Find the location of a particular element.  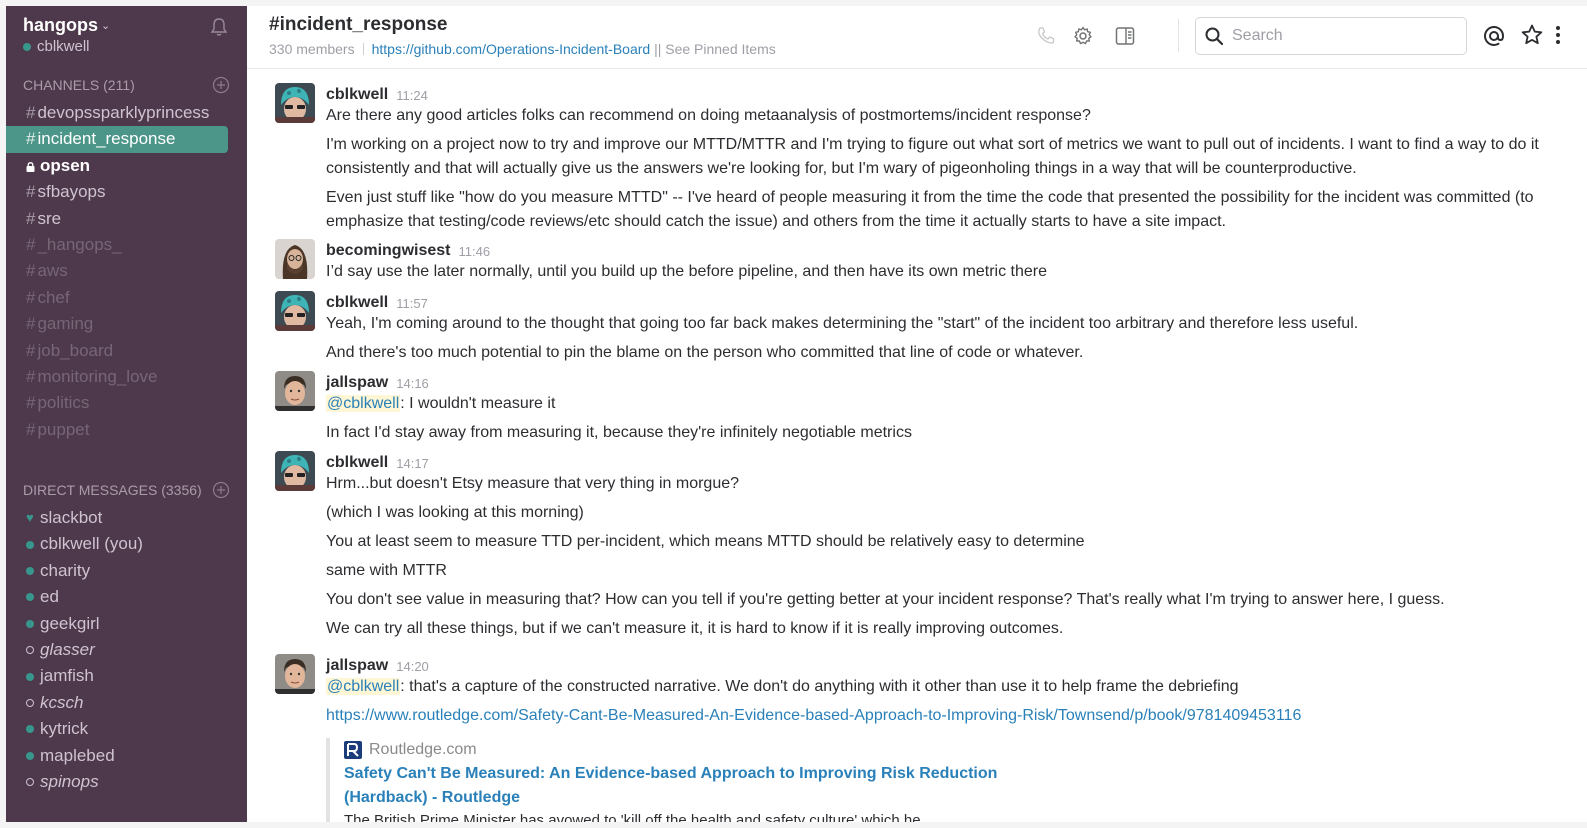

dm-item: jamfish is located at coordinates (126, 676).